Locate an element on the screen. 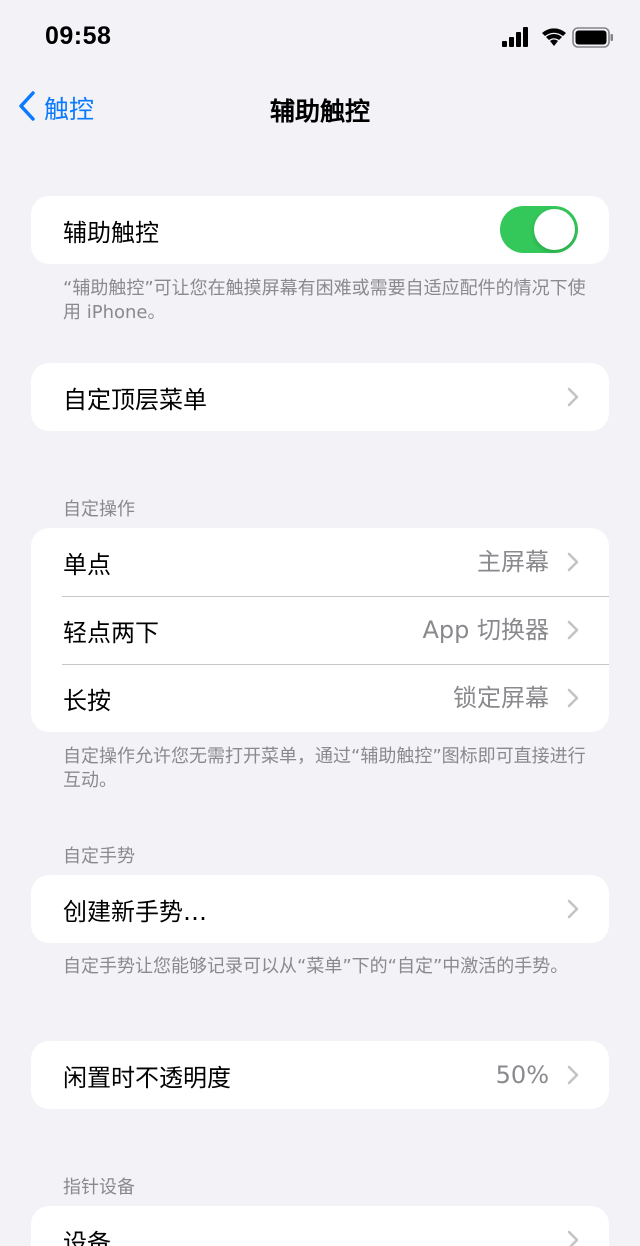  idle-opacity-label: 闲置时不透明度 is located at coordinates (147, 1077).